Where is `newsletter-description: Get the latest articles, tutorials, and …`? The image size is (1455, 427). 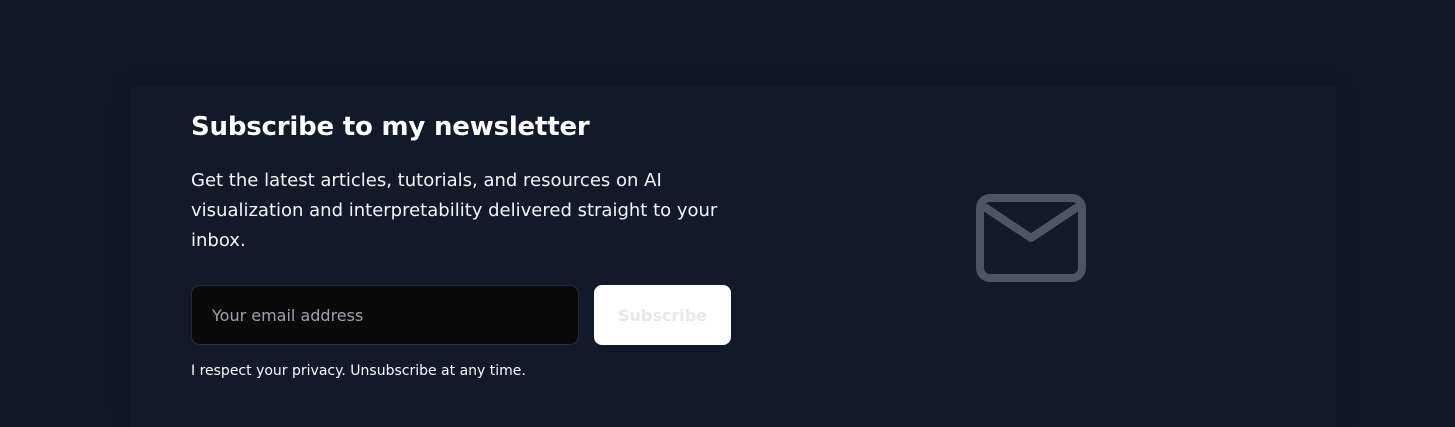
newsletter-description: Get the latest articles, tutorials, and … is located at coordinates (454, 210).